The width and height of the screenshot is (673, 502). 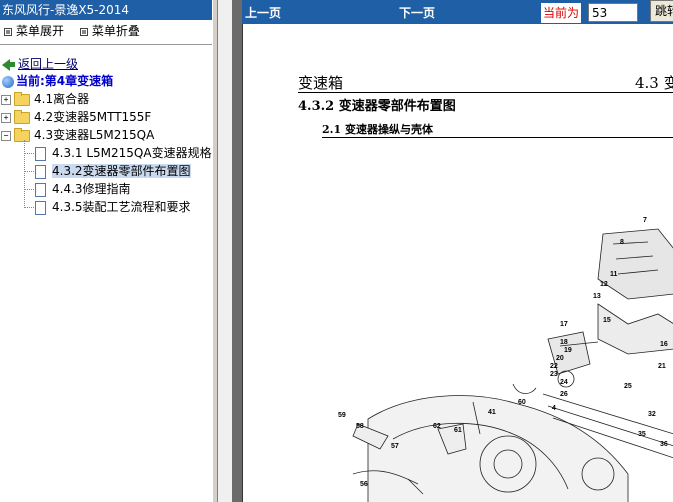 I want to click on svg-text: 26, so click(x=564, y=394).